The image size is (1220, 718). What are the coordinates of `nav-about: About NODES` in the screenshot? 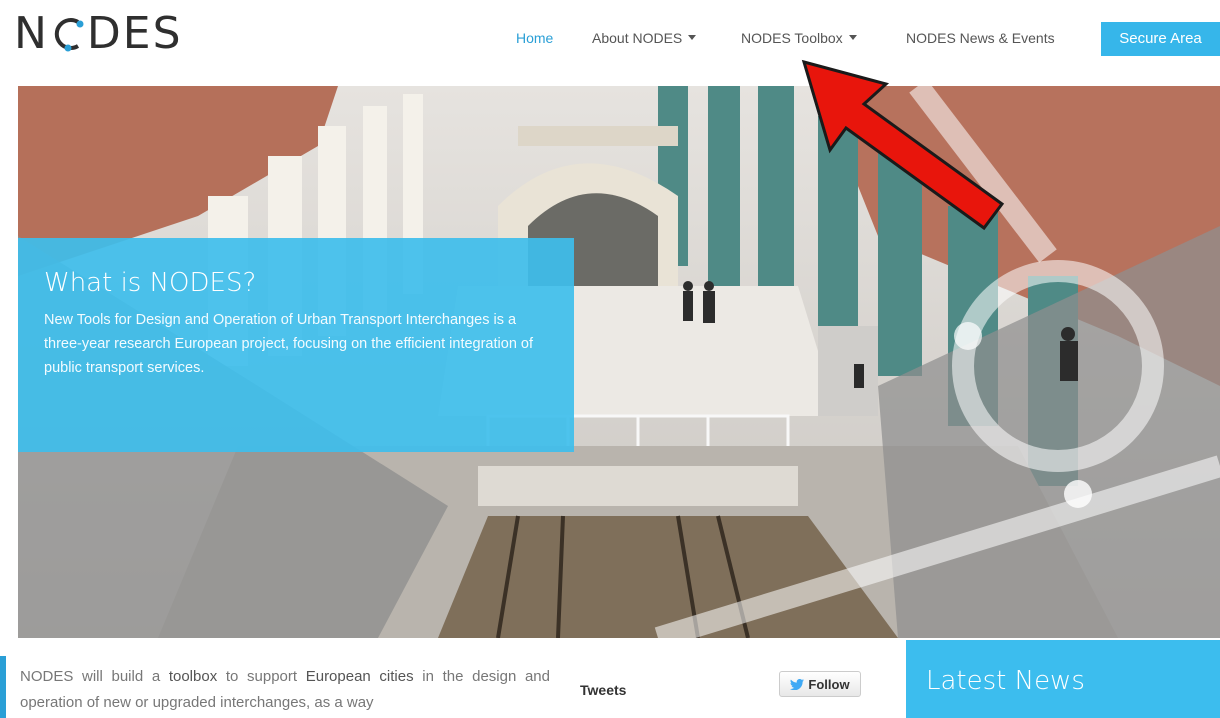 It's located at (644, 38).